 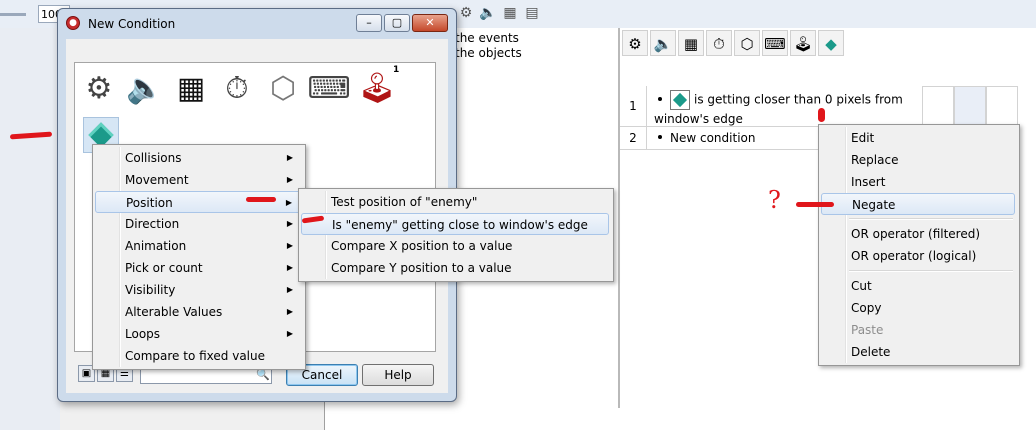 I want to click on menu-item-label: Alterable Values, so click(x=174, y=312).